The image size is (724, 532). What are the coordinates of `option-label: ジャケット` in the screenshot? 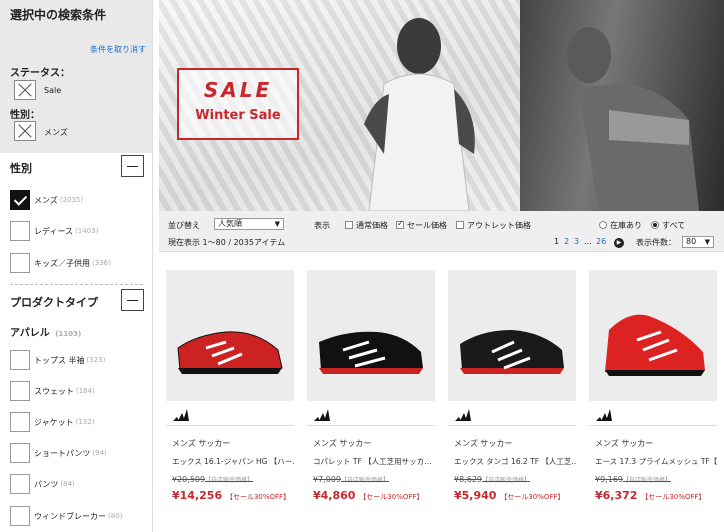 It's located at (54, 422).